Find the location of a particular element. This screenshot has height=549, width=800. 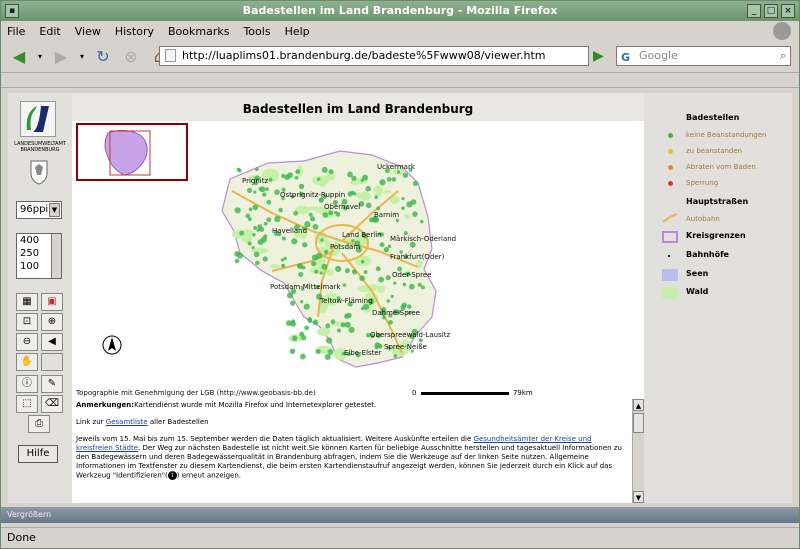

menu-tools: Tools is located at coordinates (256, 31).